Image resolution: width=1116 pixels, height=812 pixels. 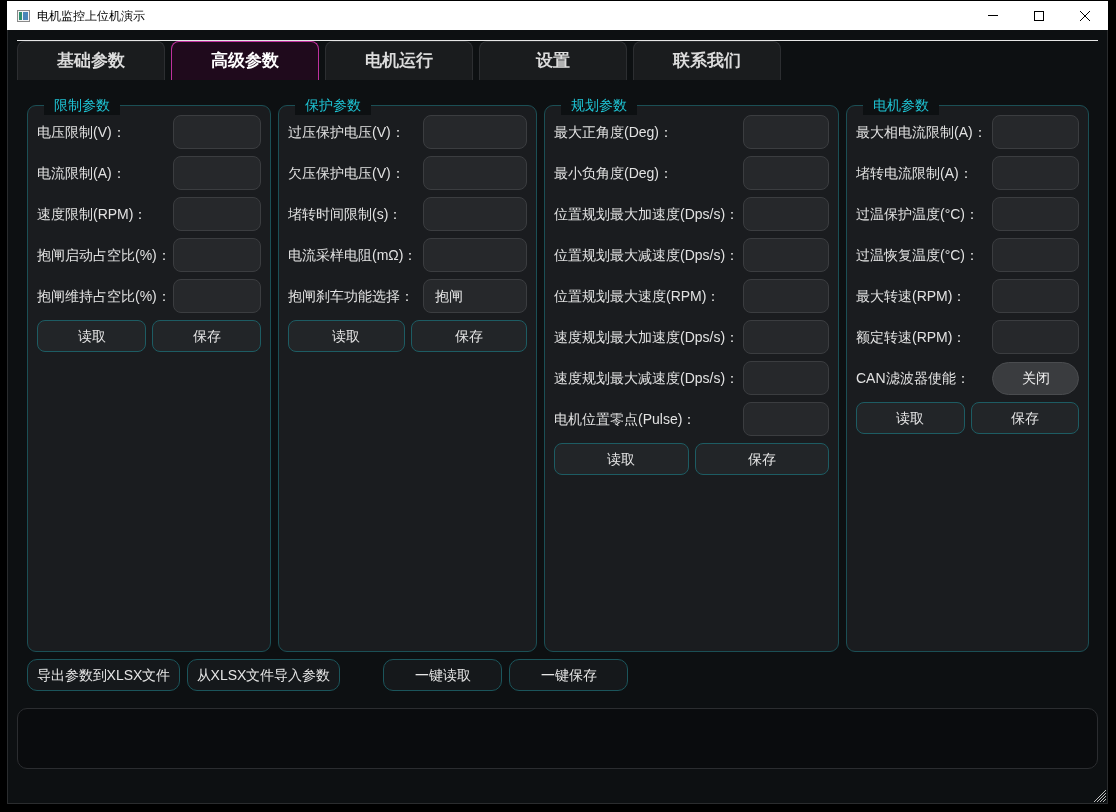 What do you see at coordinates (921, 132) in the screenshot?
I see `field-label: 最大相电流限制(A)：` at bounding box center [921, 132].